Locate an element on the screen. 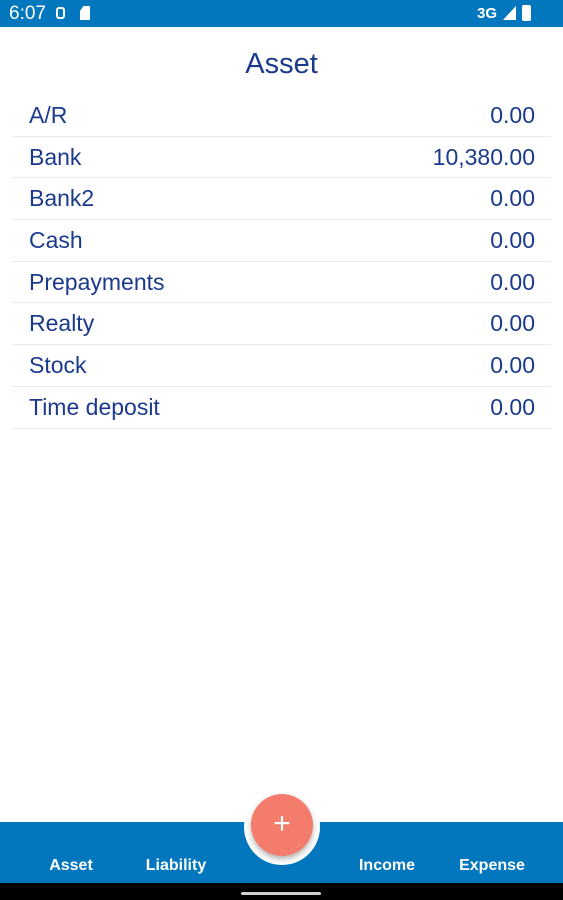 This screenshot has height=900, width=563. nav-tab-income: Income is located at coordinates (387, 866).